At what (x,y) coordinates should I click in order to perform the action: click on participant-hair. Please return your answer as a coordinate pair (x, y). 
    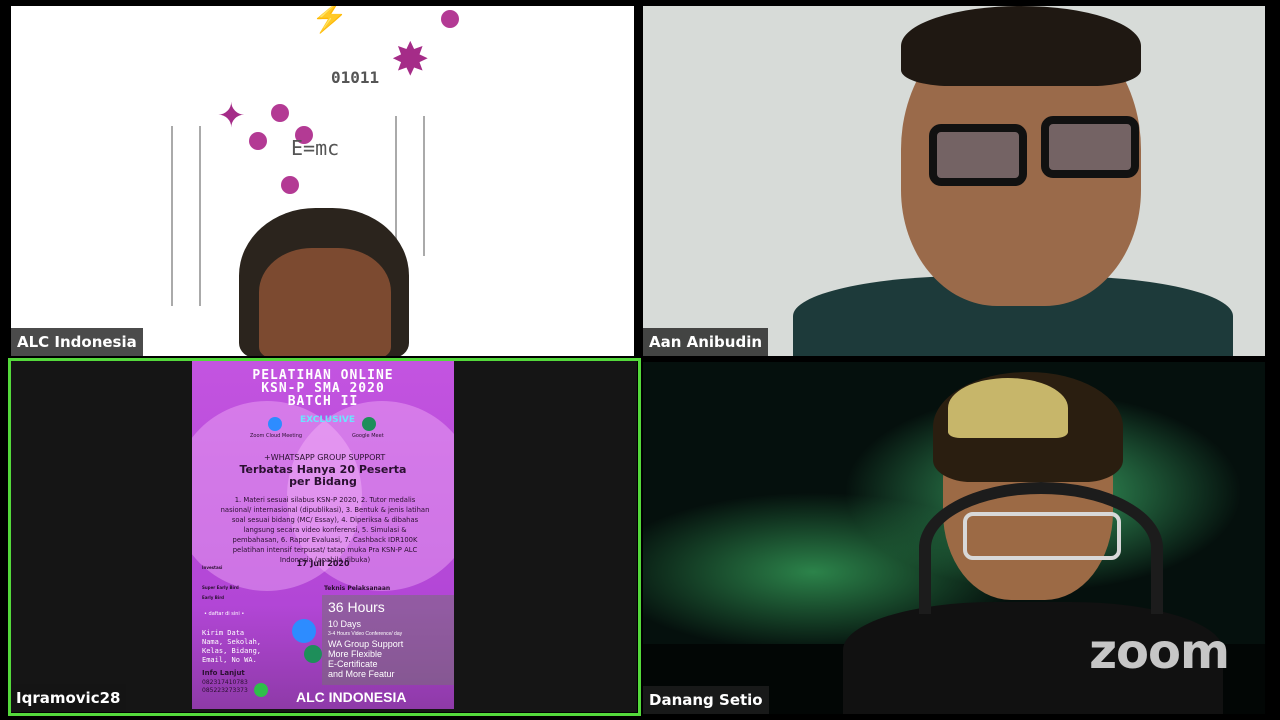
    Looking at the image, I should click on (1021, 46).